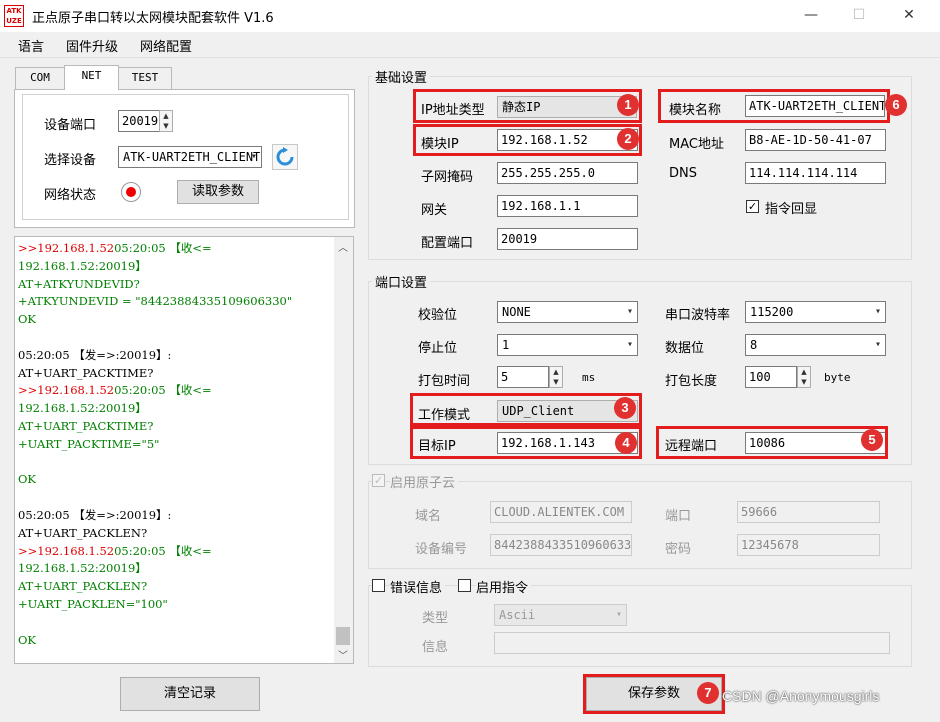  What do you see at coordinates (859, 16) in the screenshot?
I see `maximize-button: ☐` at bounding box center [859, 16].